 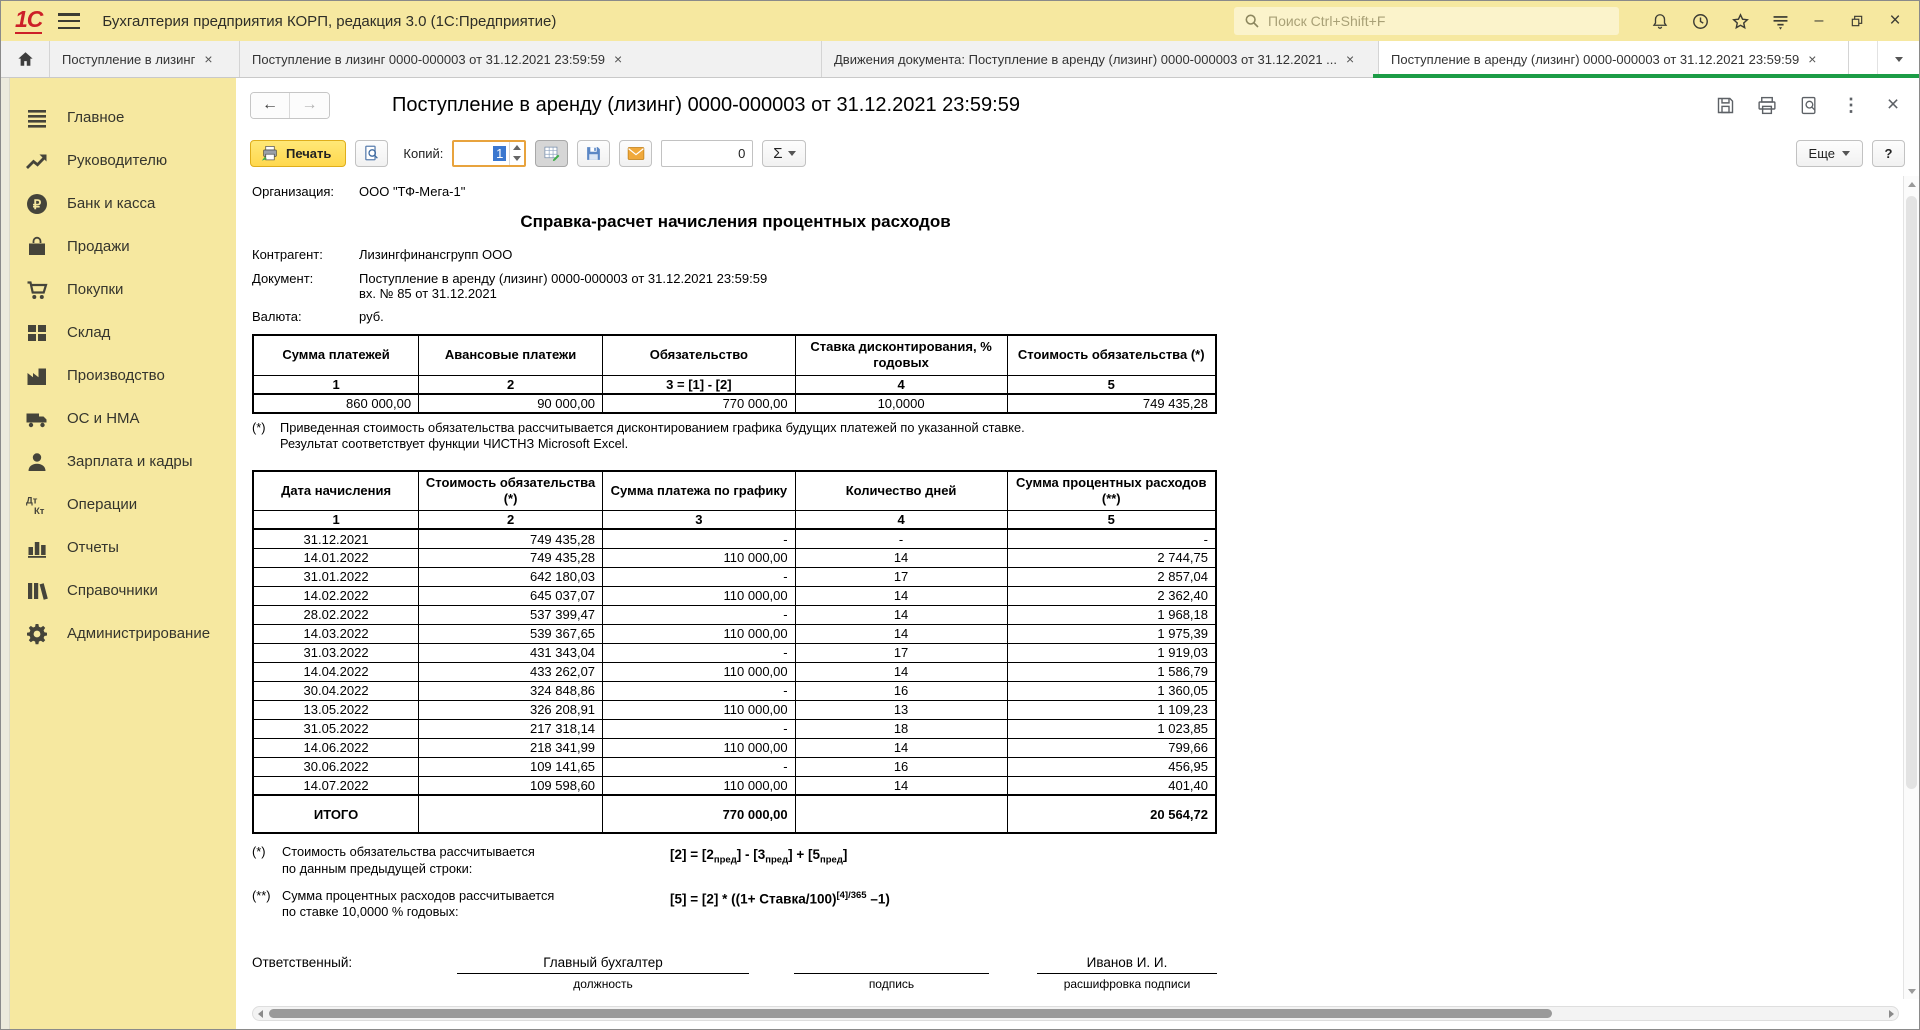 I want to click on close-icon: ×, so click(x=1895, y=21).